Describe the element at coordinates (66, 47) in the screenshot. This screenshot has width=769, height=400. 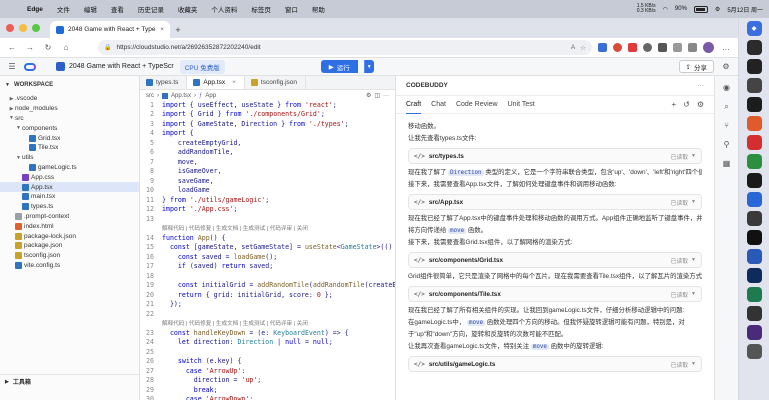
I see `home-icon: ⌂` at that location.